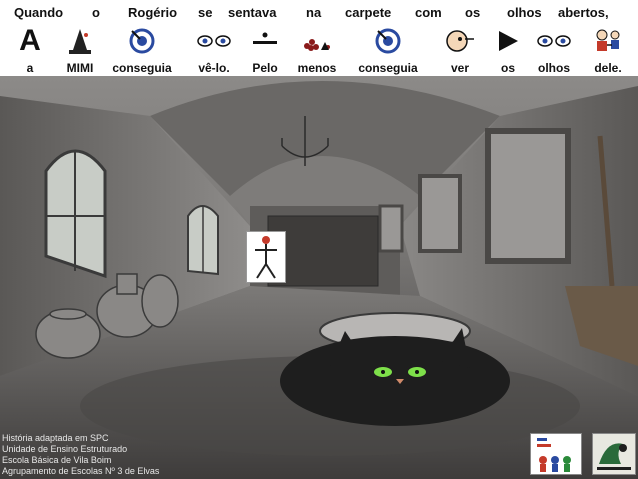  What do you see at coordinates (80, 41) in the screenshot?
I see `witch-hat-icon` at bounding box center [80, 41].